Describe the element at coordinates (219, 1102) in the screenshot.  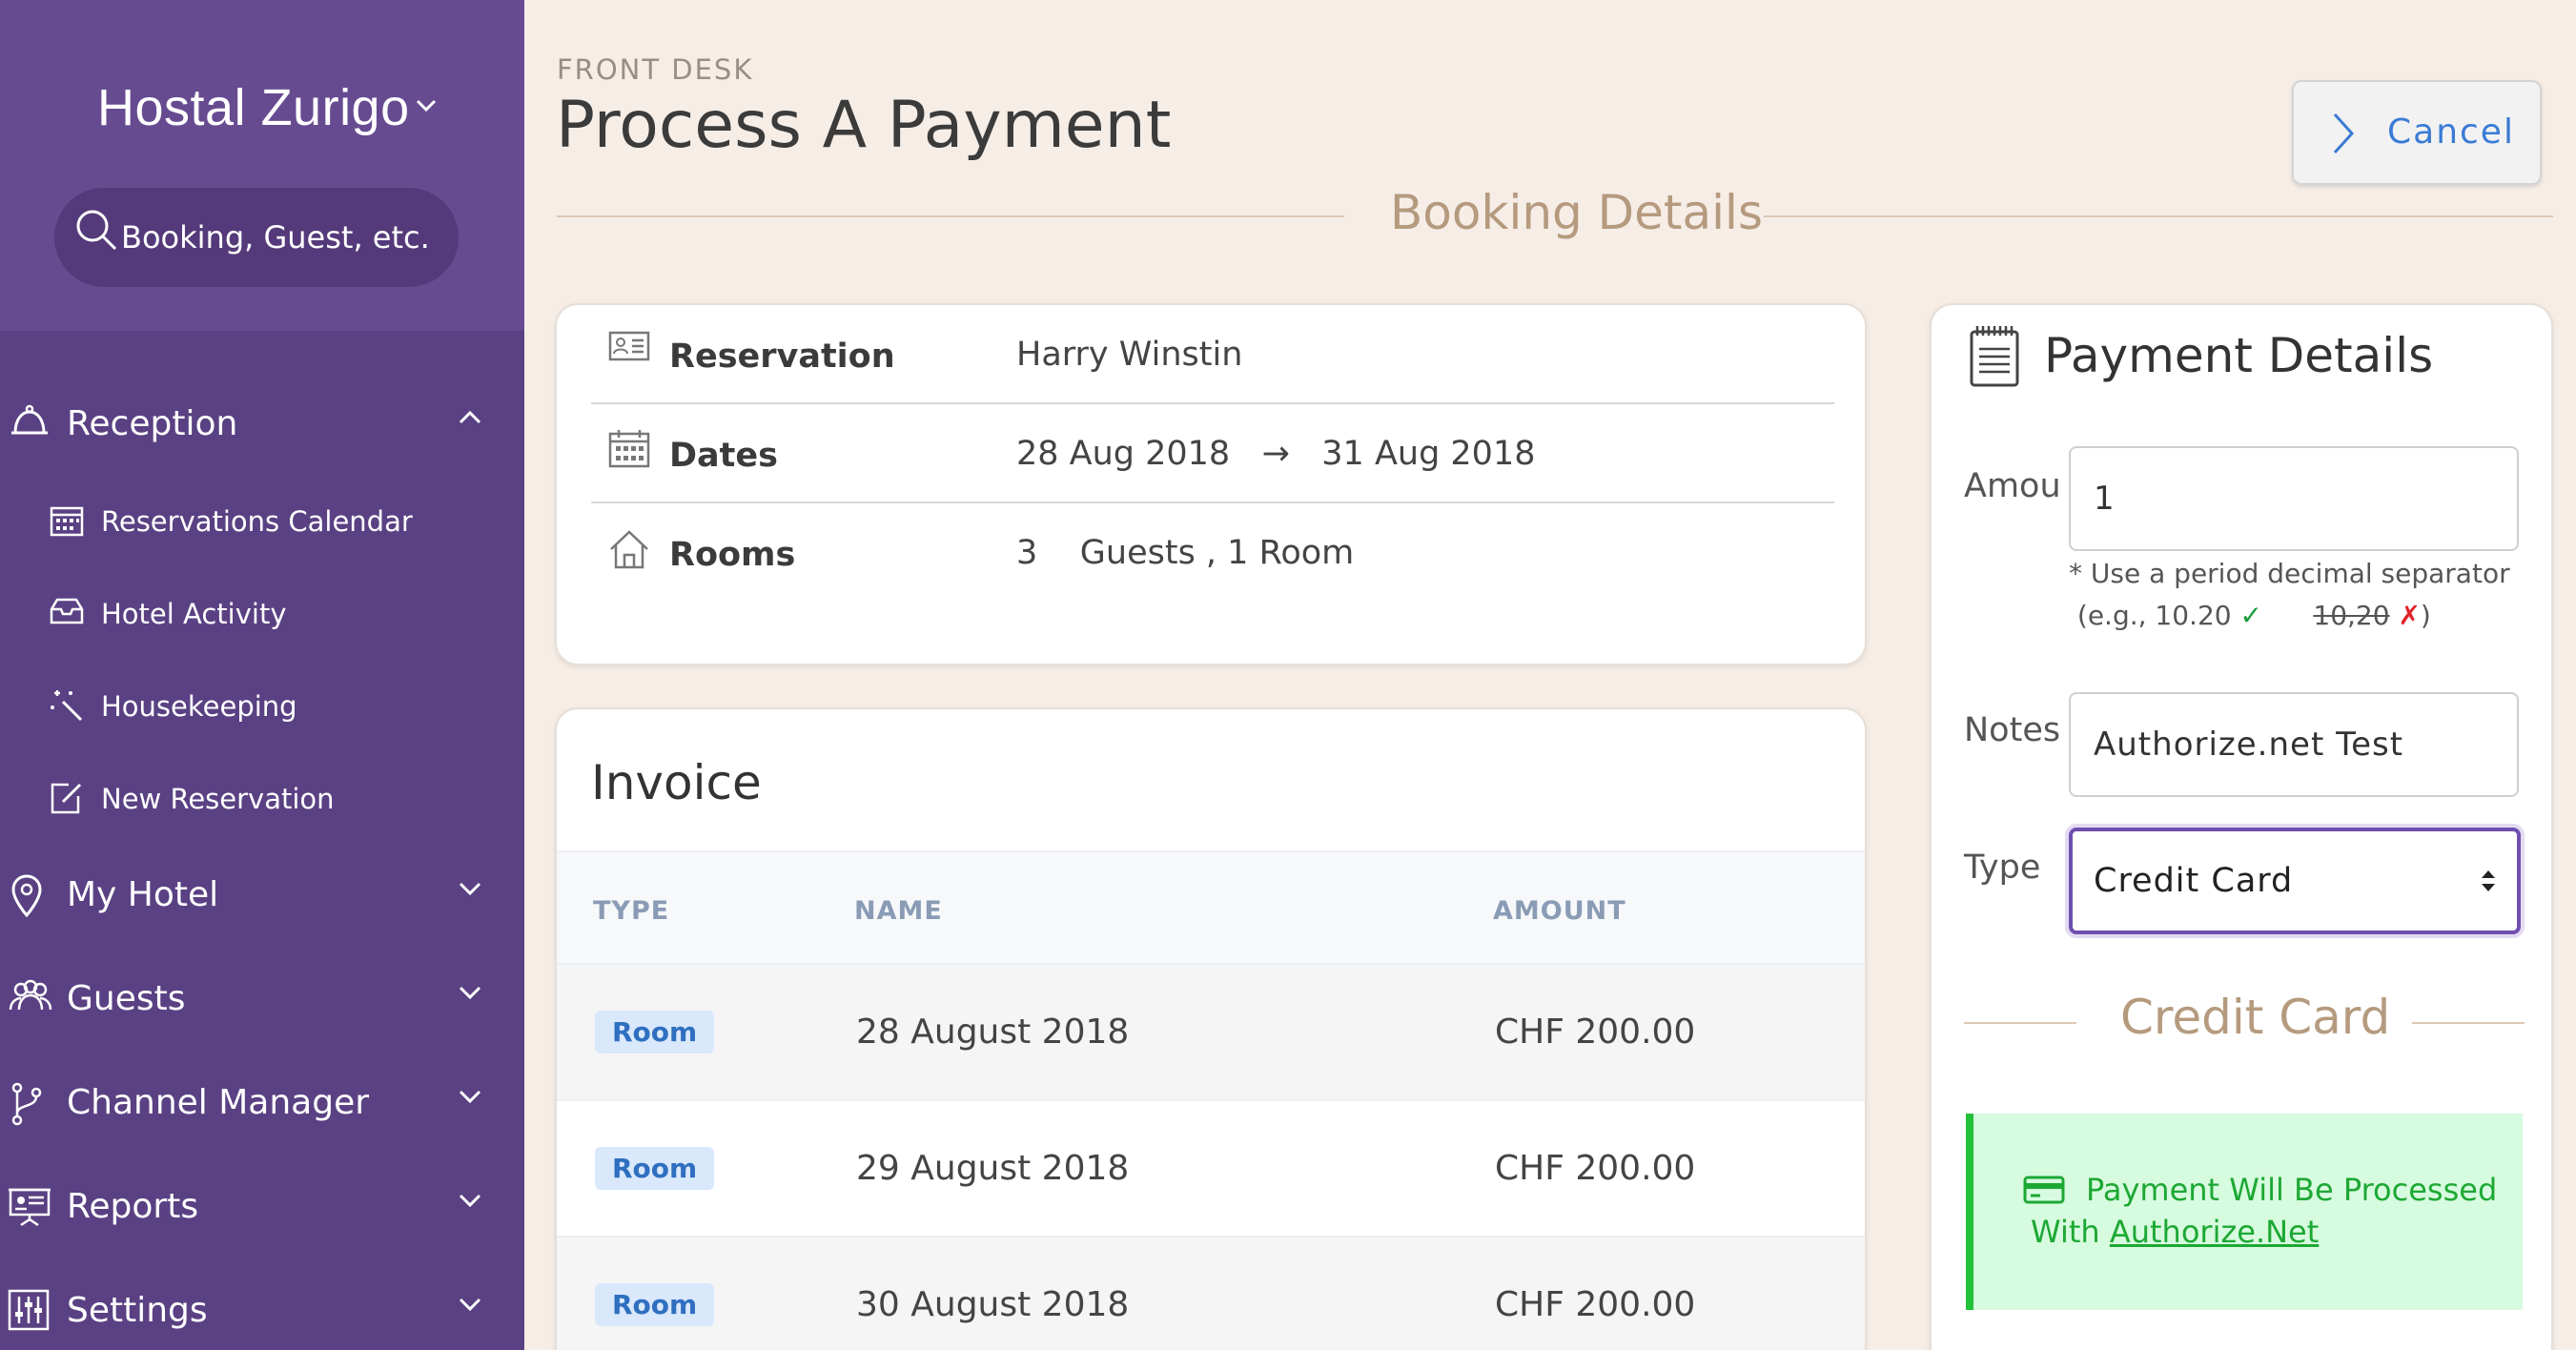
I see `sidebar-item-label: Channel Manager` at that location.